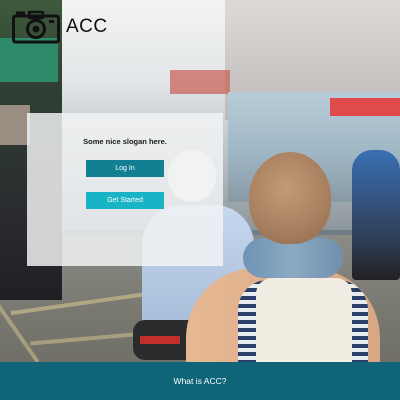 This screenshot has height=400, width=400. Describe the element at coordinates (160, 340) in the screenshot. I see `background-scooter-light` at that location.